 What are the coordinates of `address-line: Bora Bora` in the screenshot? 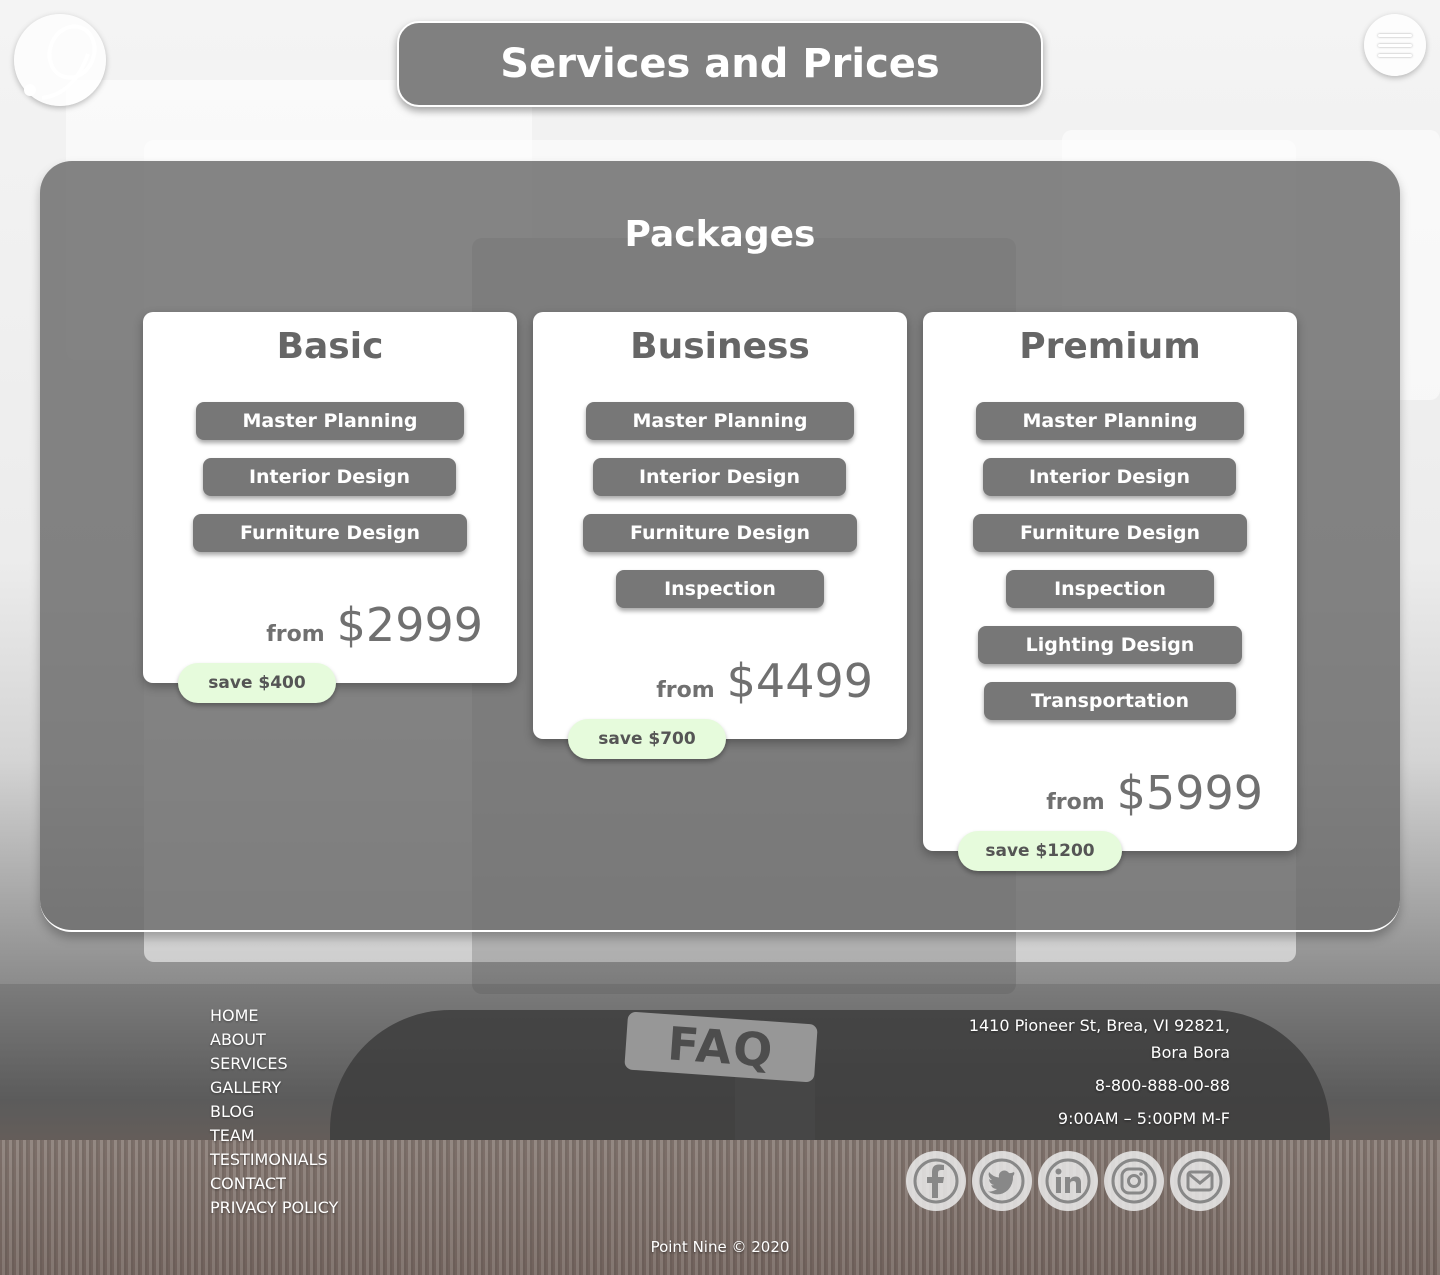 It's located at (1190, 1052).